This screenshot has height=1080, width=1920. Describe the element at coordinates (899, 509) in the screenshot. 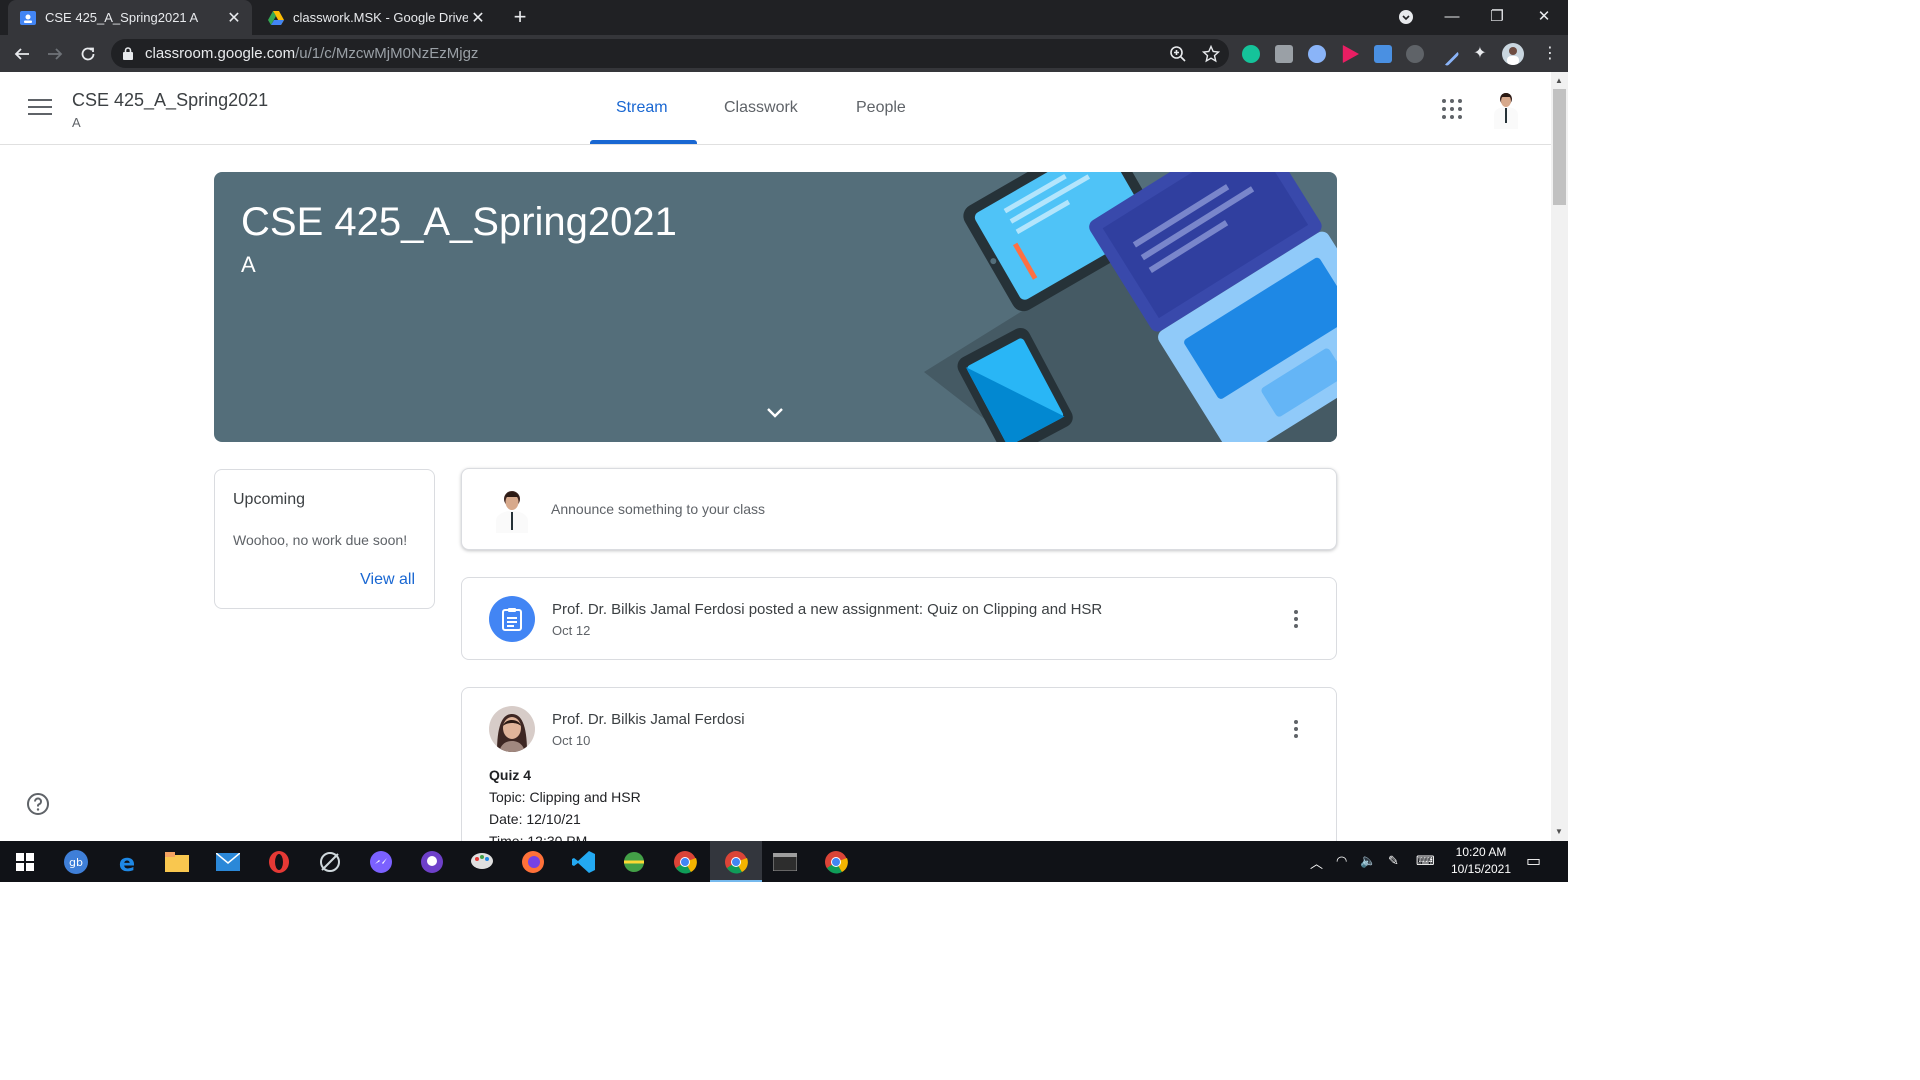

I see `announce-box: Announce something to your class` at that location.